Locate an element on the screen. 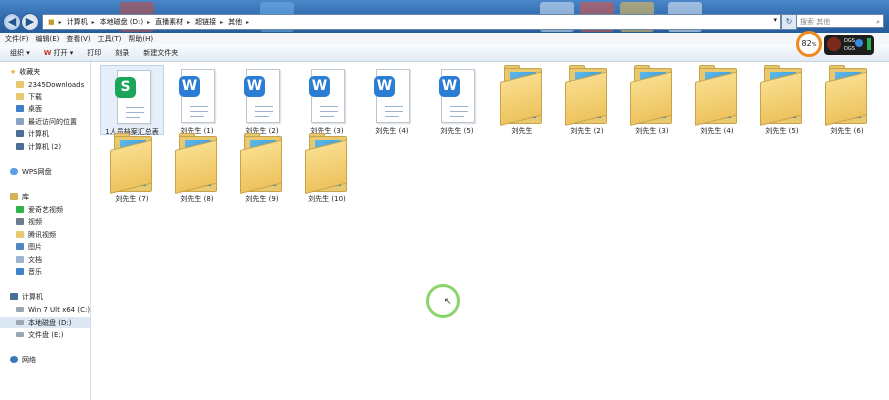 The height and width of the screenshot is (400, 889). file-item-spreadsheet: S 1人员档案汇总表 is located at coordinates (132, 100).